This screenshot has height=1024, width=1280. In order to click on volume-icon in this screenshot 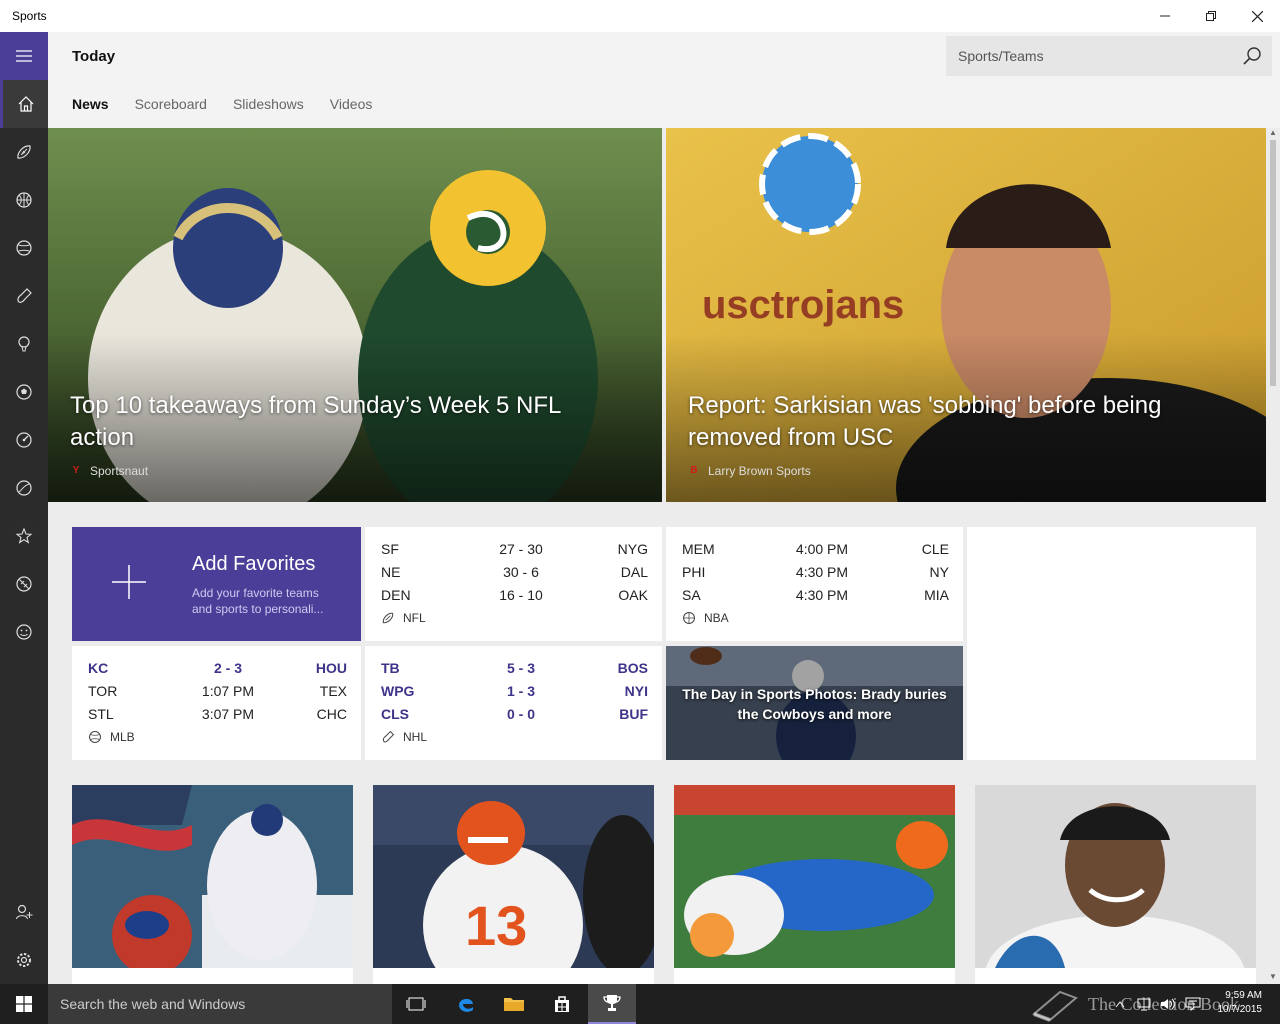, I will do `click(1168, 1004)`.